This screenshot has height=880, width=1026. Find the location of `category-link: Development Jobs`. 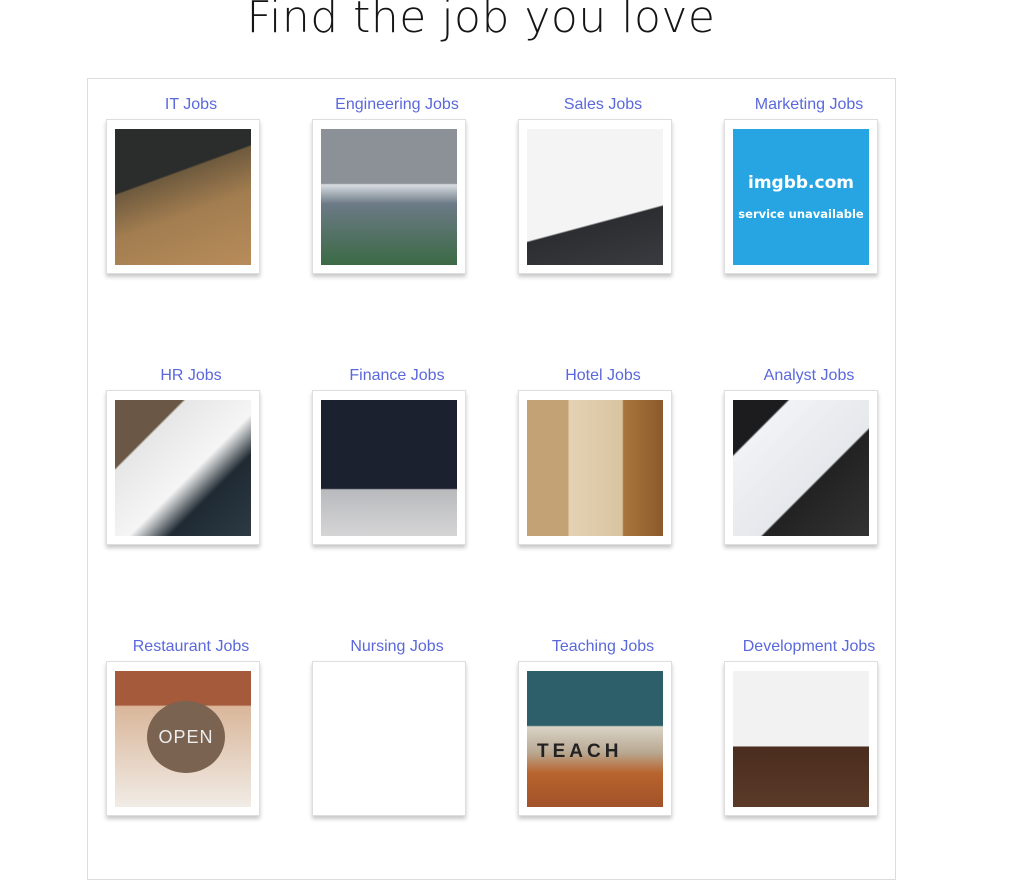

category-link: Development Jobs is located at coordinates (809, 647).